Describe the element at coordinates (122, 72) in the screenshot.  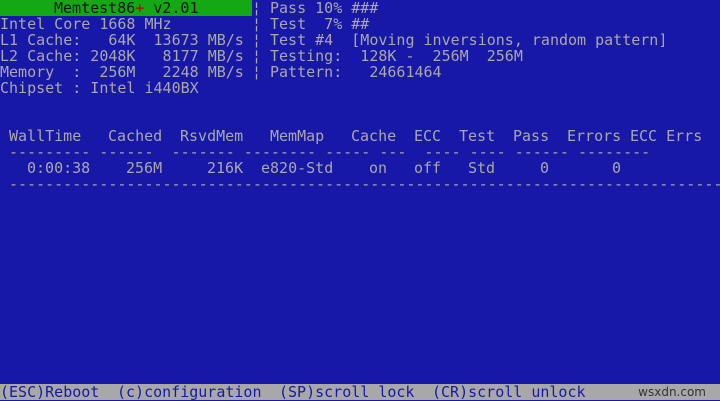
I see `memory-info: Memory : 256M 2248 MB/s` at that location.